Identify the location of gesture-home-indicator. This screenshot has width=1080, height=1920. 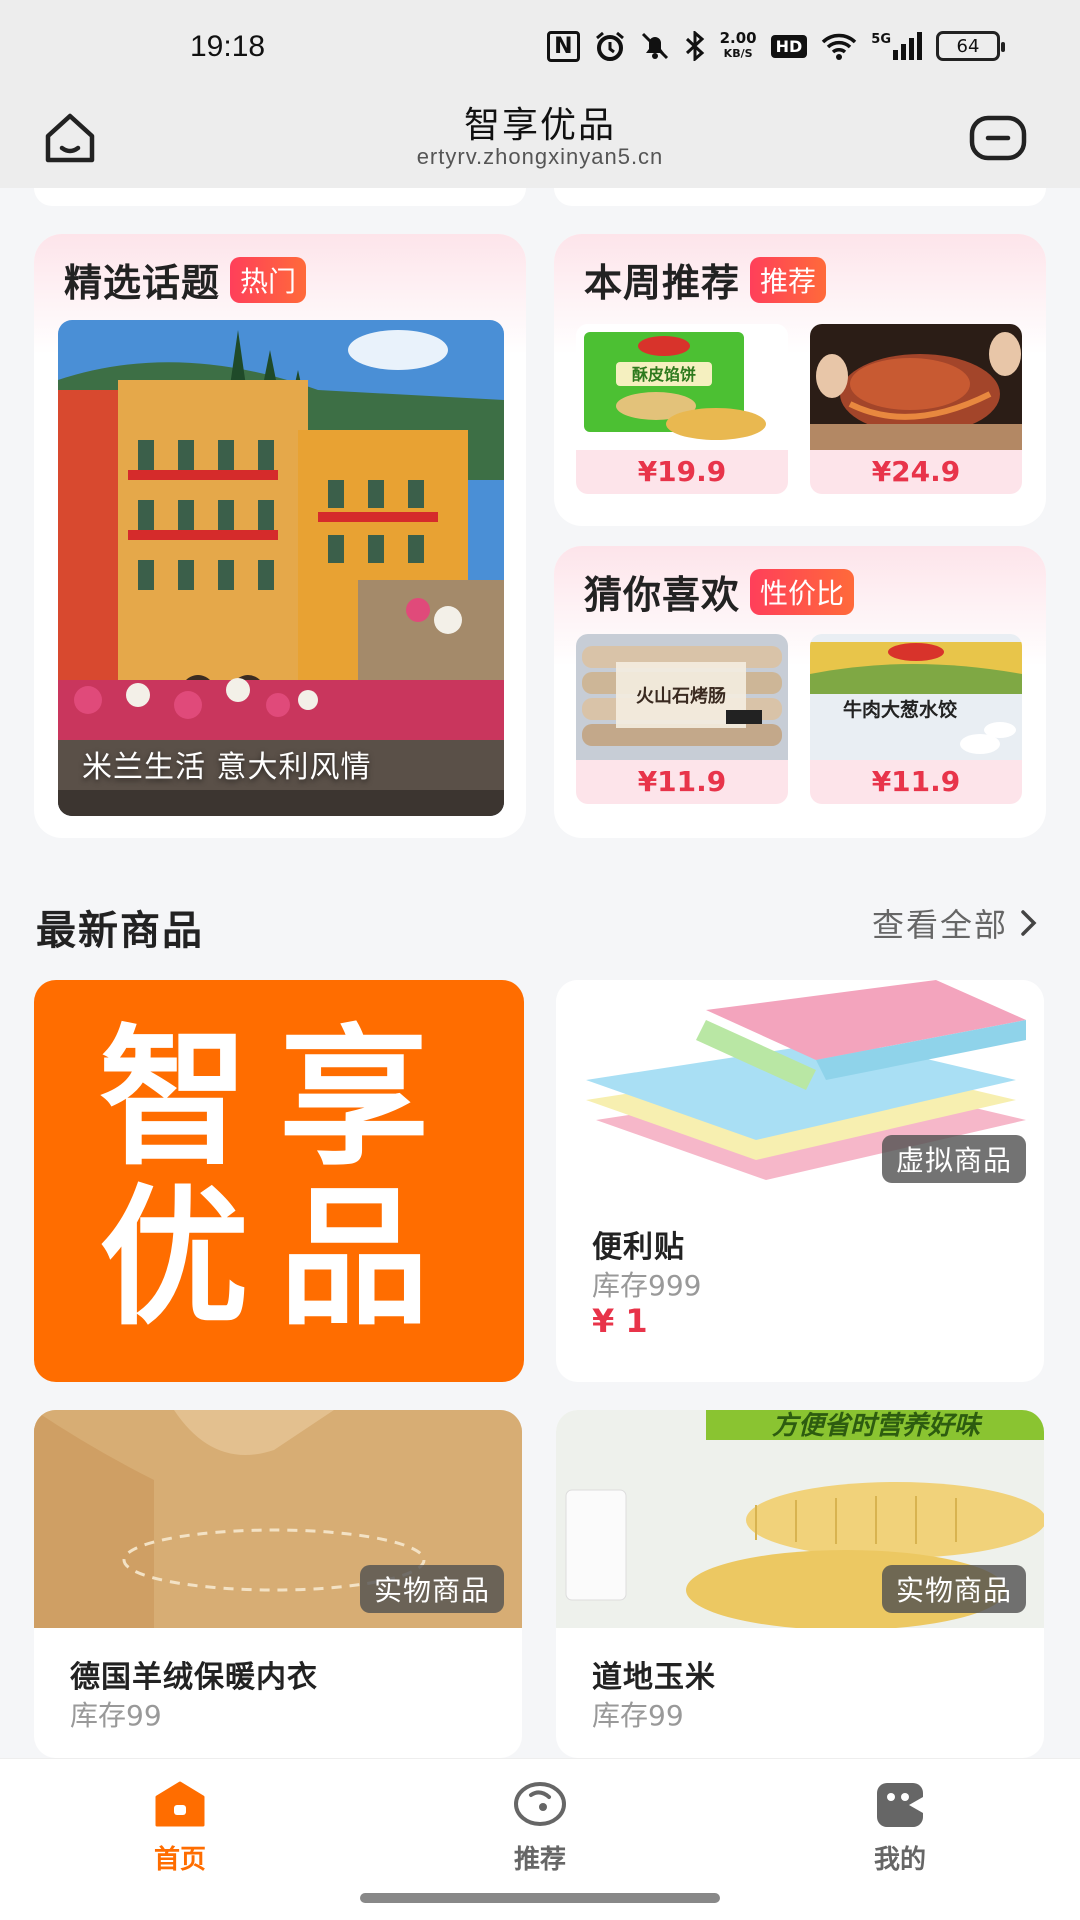
(540, 1898).